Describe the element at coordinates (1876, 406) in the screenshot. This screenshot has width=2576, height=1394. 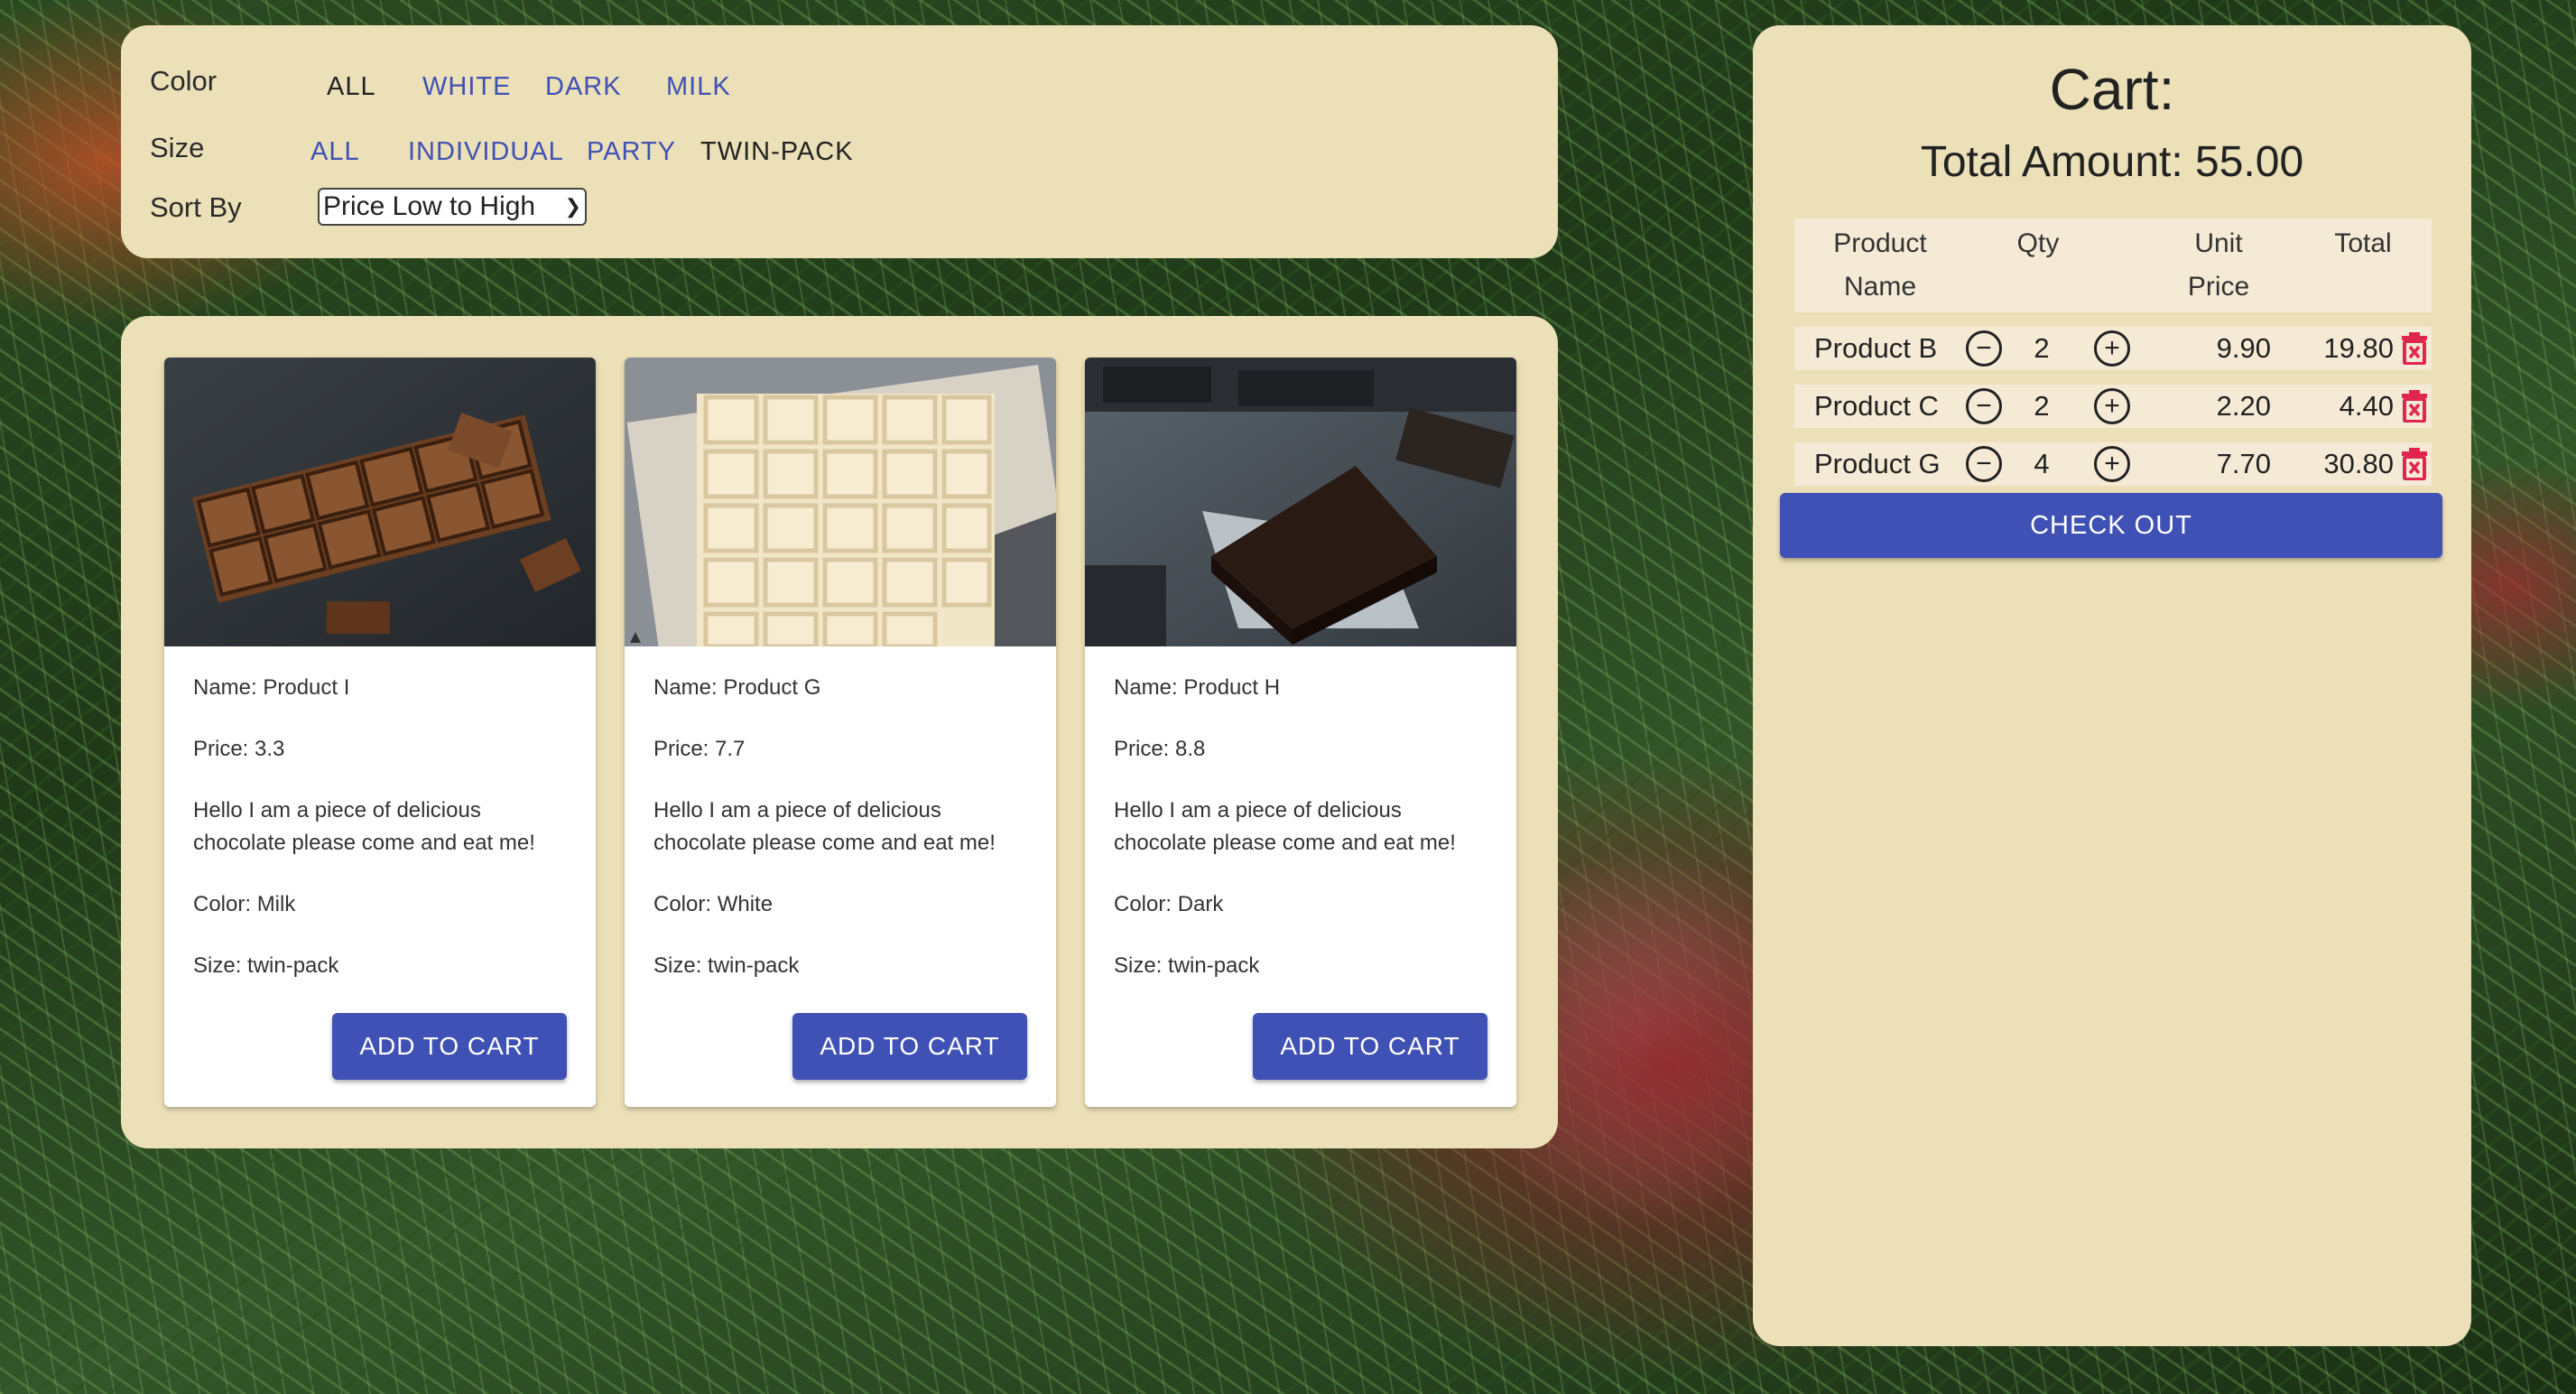
I see `cart-product-name: Product C` at that location.